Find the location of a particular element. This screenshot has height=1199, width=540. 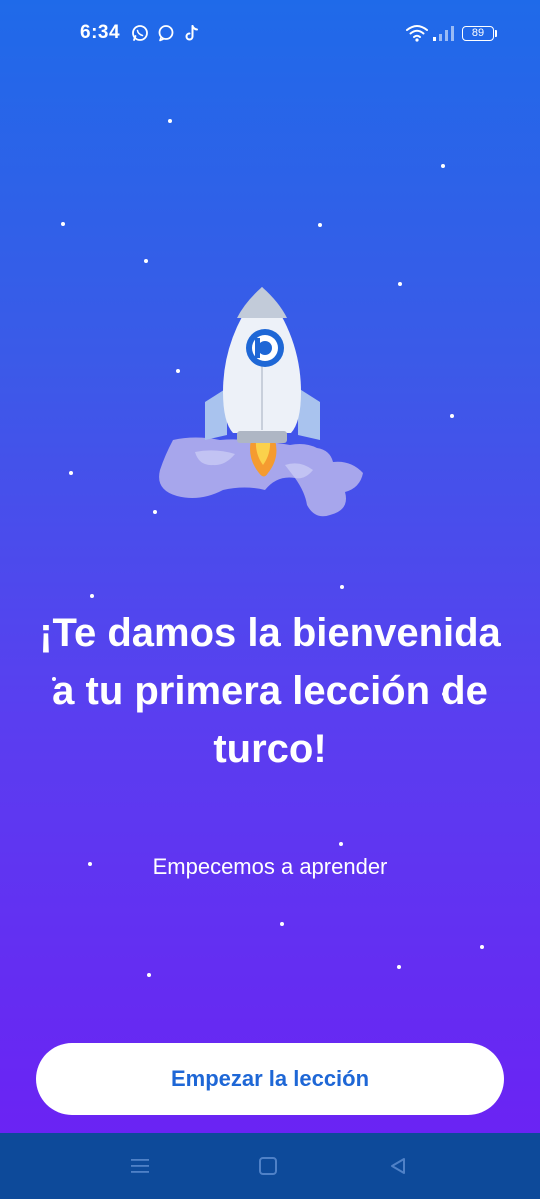

start-lesson-button: Empezar la lección is located at coordinates (270, 1079).